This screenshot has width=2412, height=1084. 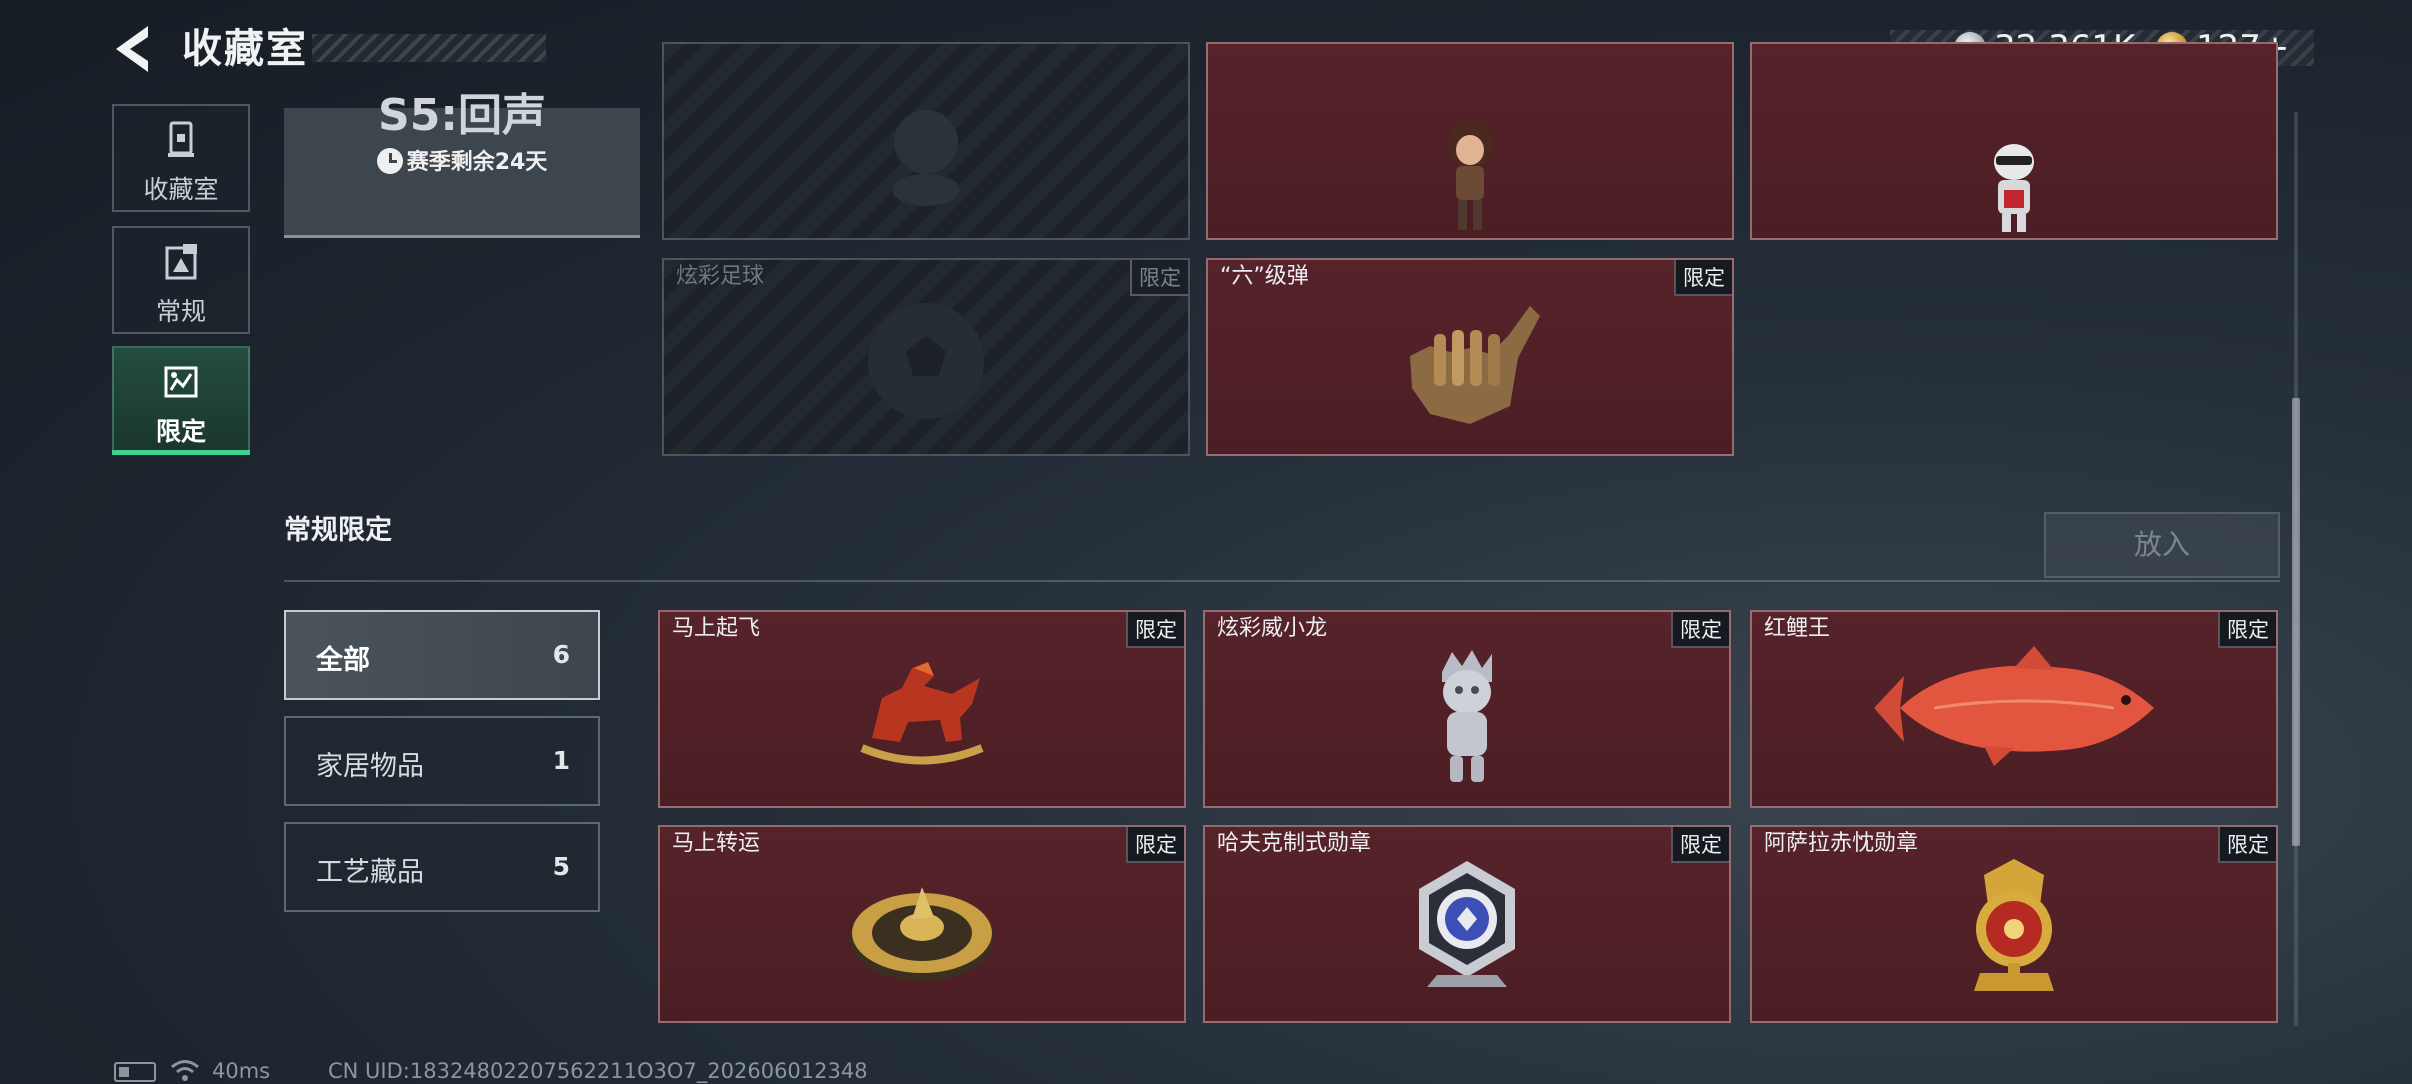 I want to click on fortune-wheel-icon, so click(x=922, y=934).